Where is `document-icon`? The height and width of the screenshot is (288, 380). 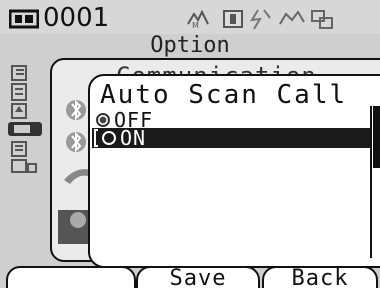
document-icon is located at coordinates (19, 92).